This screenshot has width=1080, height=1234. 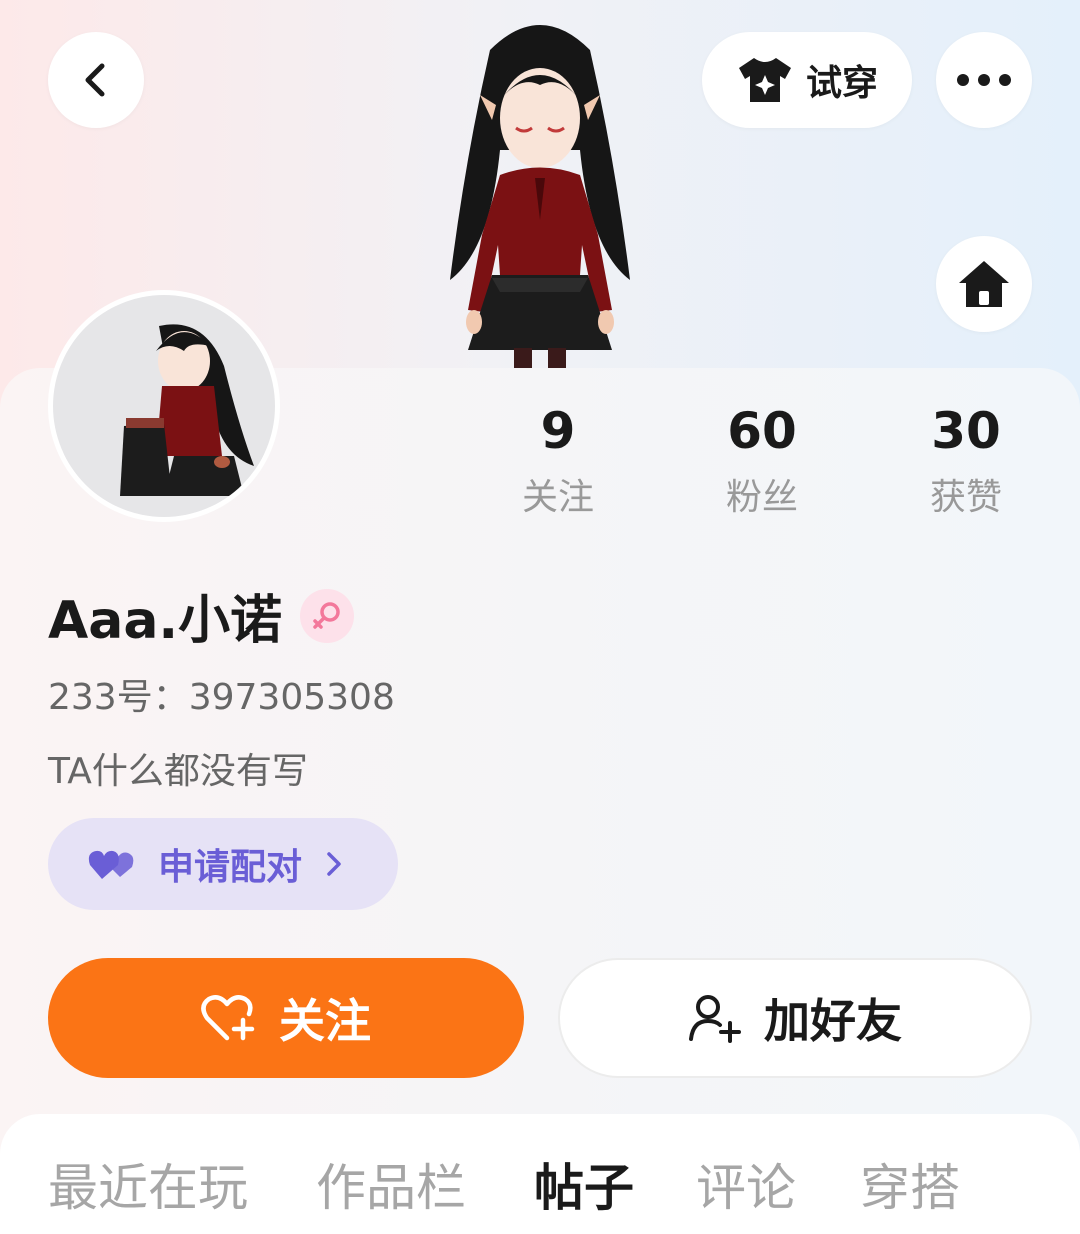 What do you see at coordinates (910, 1184) in the screenshot?
I see `tab-outfits: 穿搭` at bounding box center [910, 1184].